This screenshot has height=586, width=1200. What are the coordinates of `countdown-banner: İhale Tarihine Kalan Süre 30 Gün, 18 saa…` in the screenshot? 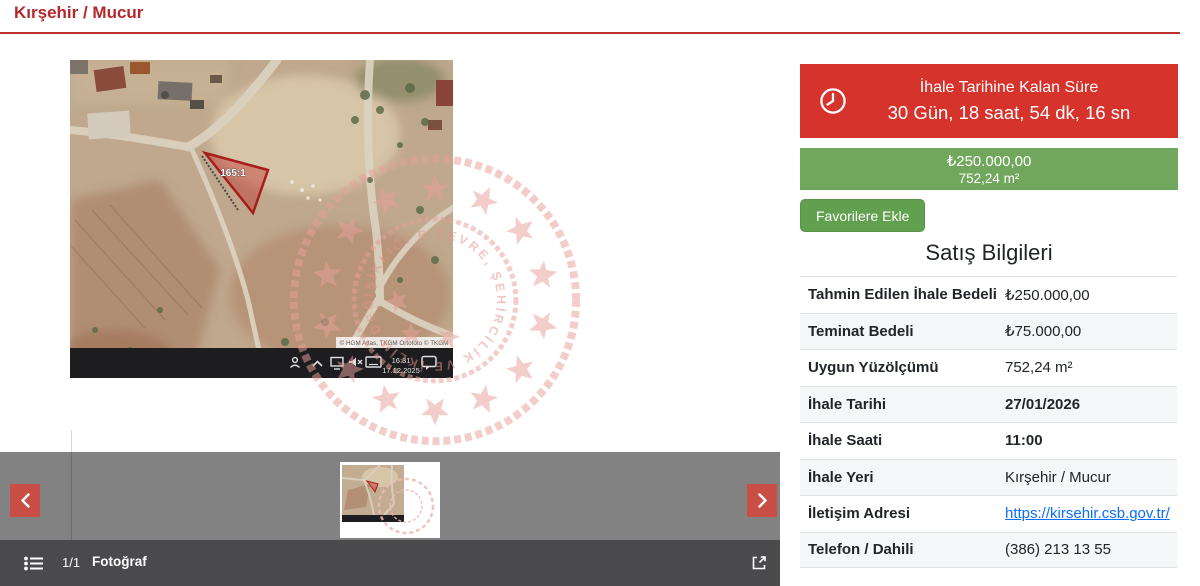 It's located at (989, 101).